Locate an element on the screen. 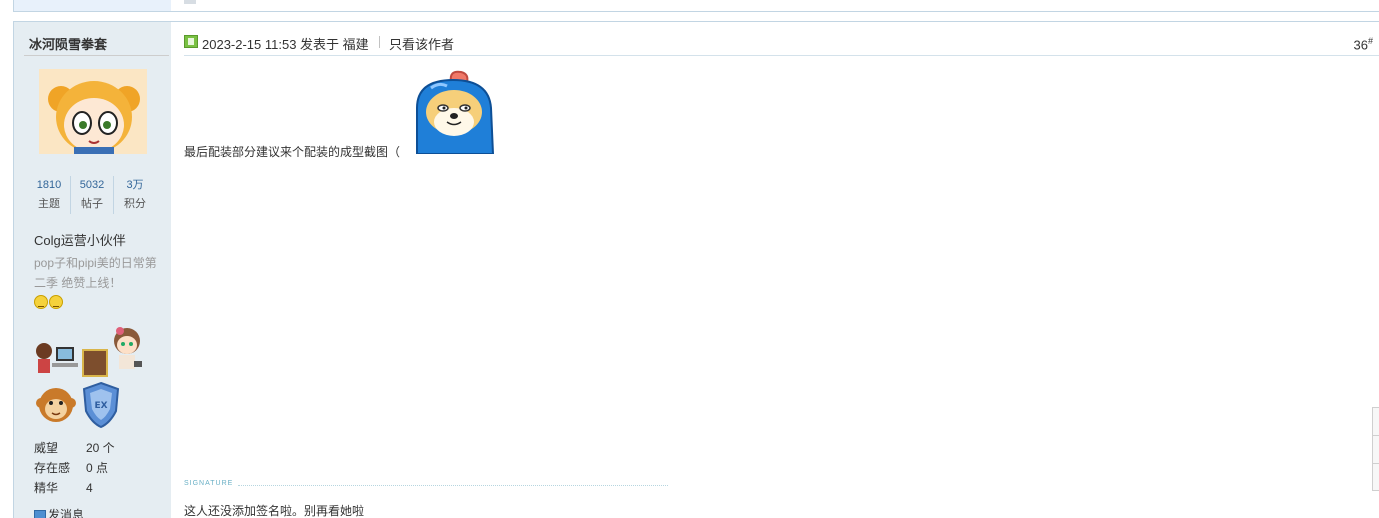  previous-post-remnant is located at coordinates (689, 11).